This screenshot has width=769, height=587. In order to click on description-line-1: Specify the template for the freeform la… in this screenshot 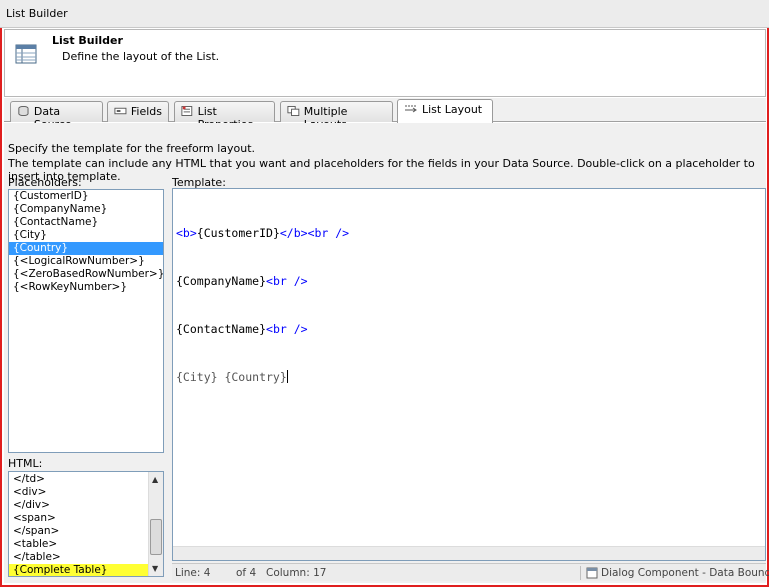, I will do `click(132, 148)`.